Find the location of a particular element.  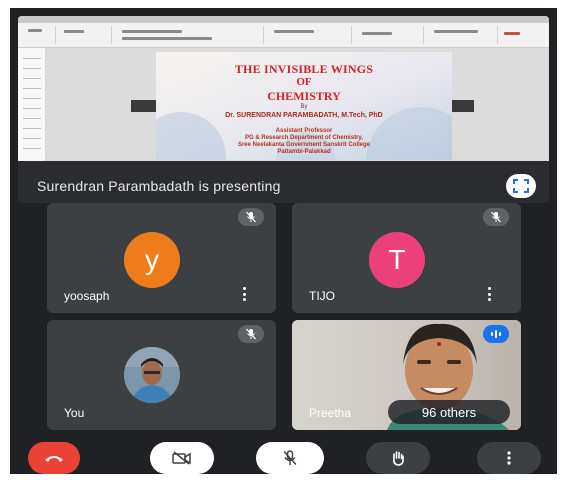

participant-tile-tijo: T TIJO is located at coordinates (406, 258).